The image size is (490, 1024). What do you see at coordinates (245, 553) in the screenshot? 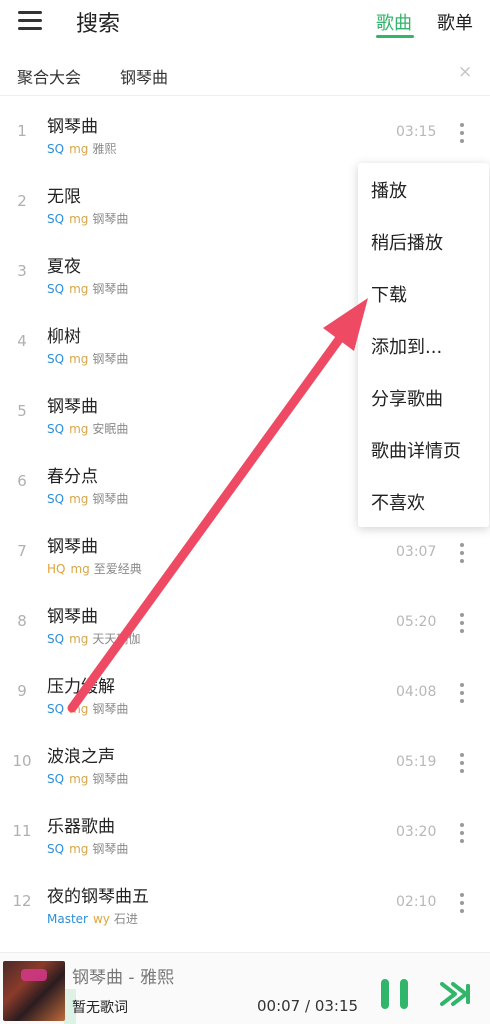
I see `song-row: 7 钢琴曲 HQ mg 至爱经典 03:07` at bounding box center [245, 553].